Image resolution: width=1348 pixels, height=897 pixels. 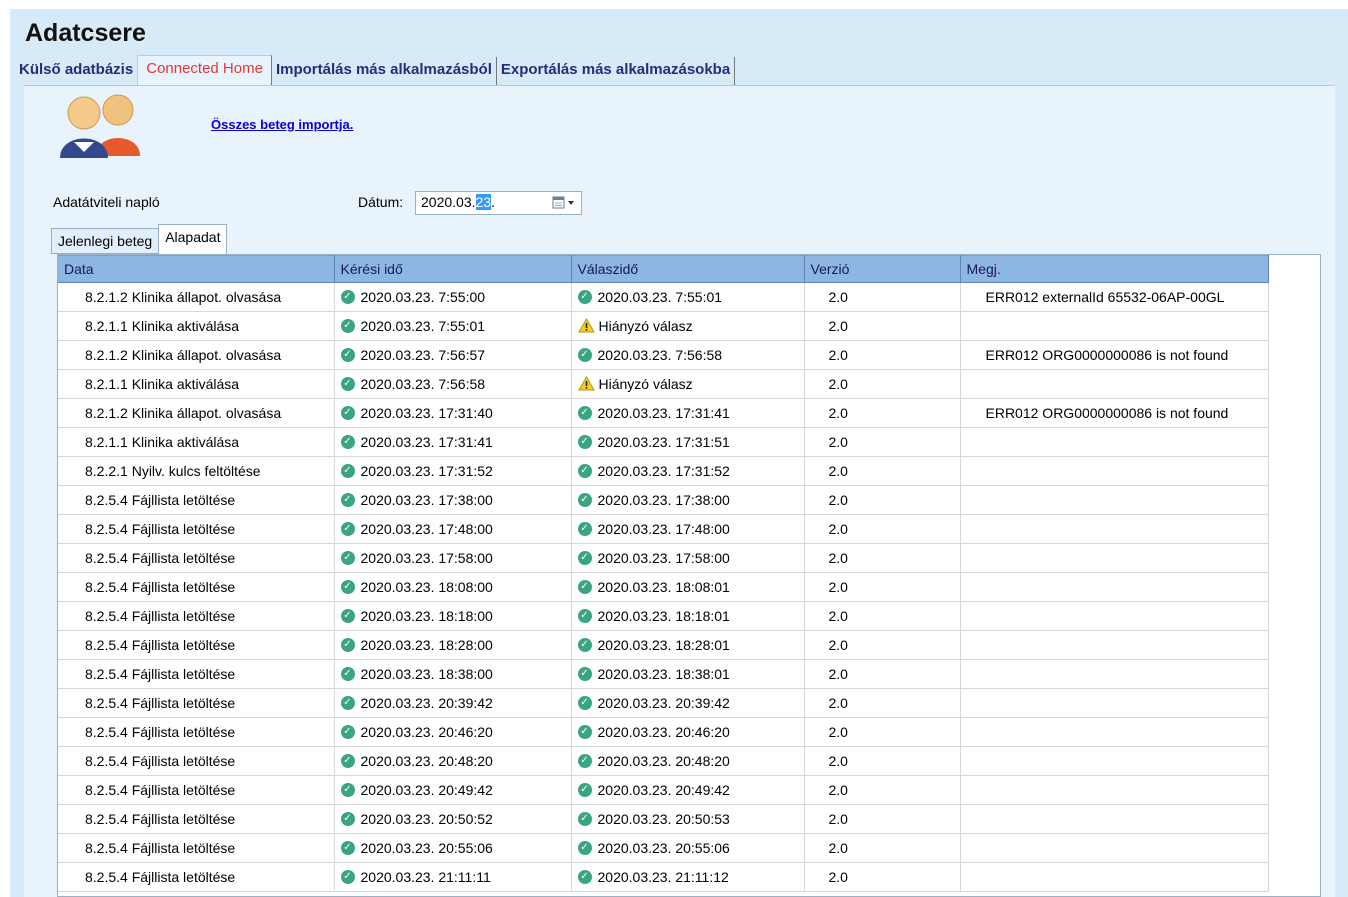 I want to click on table-header-row: Data Kérési idő Válaszidő Verzió Megj., so click(x=663, y=269).